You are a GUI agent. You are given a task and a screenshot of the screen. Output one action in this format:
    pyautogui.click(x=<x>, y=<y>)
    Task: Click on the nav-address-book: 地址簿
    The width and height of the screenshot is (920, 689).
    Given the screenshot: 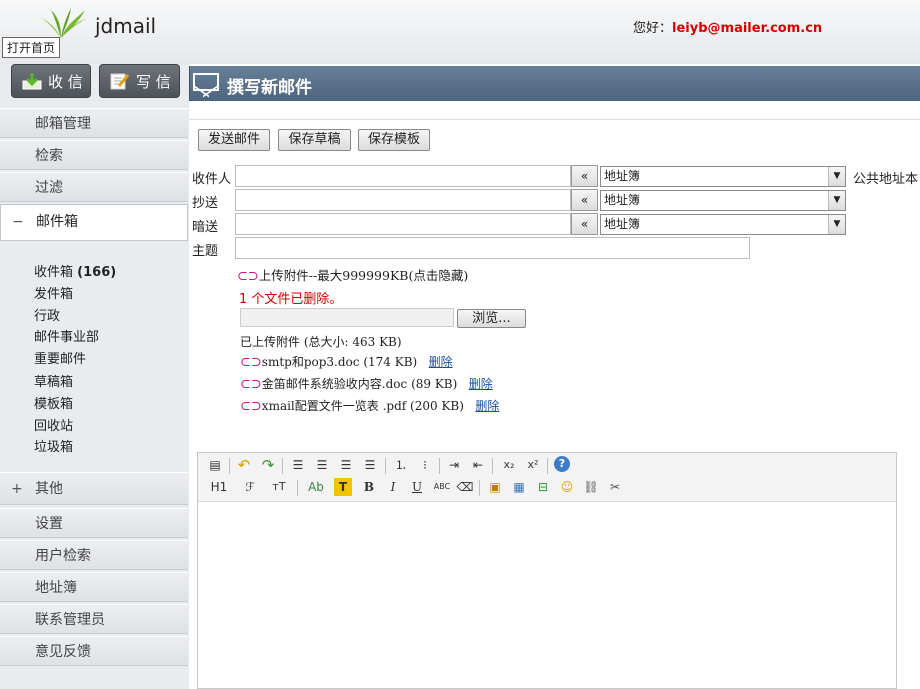 What is the action you would take?
    pyautogui.click(x=94, y=587)
    